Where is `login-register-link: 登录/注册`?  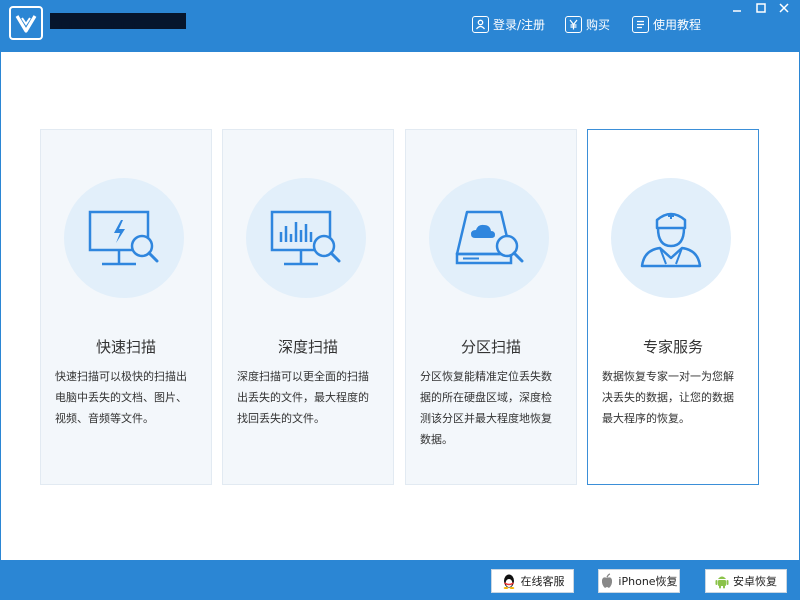 login-register-link: 登录/注册 is located at coordinates (508, 24).